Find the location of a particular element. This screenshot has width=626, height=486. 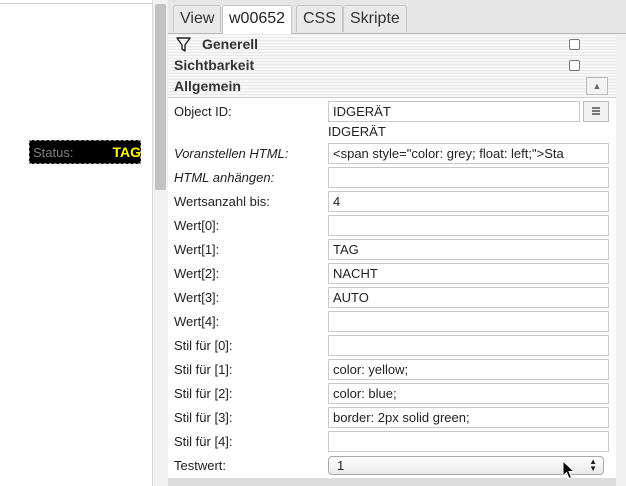

style-label: Stil für [4]: is located at coordinates (203, 441).